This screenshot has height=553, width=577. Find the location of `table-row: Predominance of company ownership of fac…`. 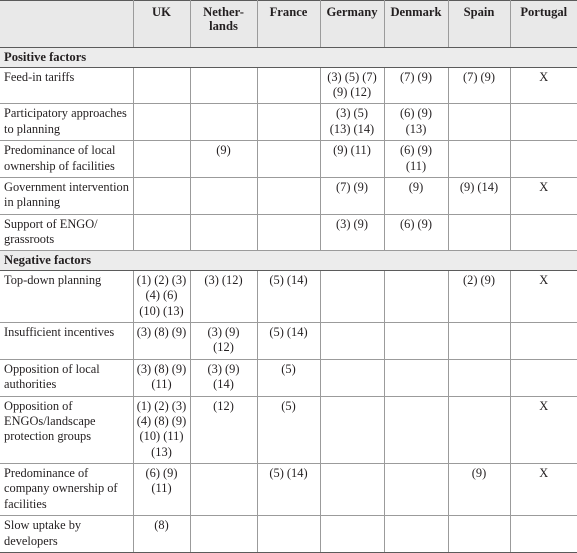

table-row: Predominance of company ownership of fac… is located at coordinates (288, 490).